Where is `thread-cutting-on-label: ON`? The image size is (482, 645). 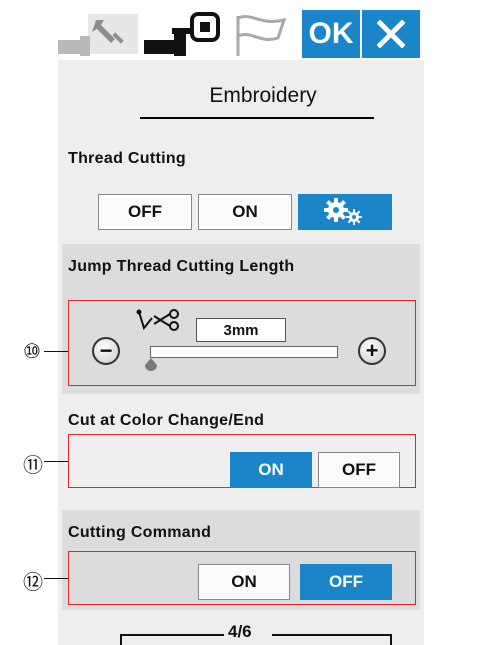 thread-cutting-on-label: ON is located at coordinates (245, 211).